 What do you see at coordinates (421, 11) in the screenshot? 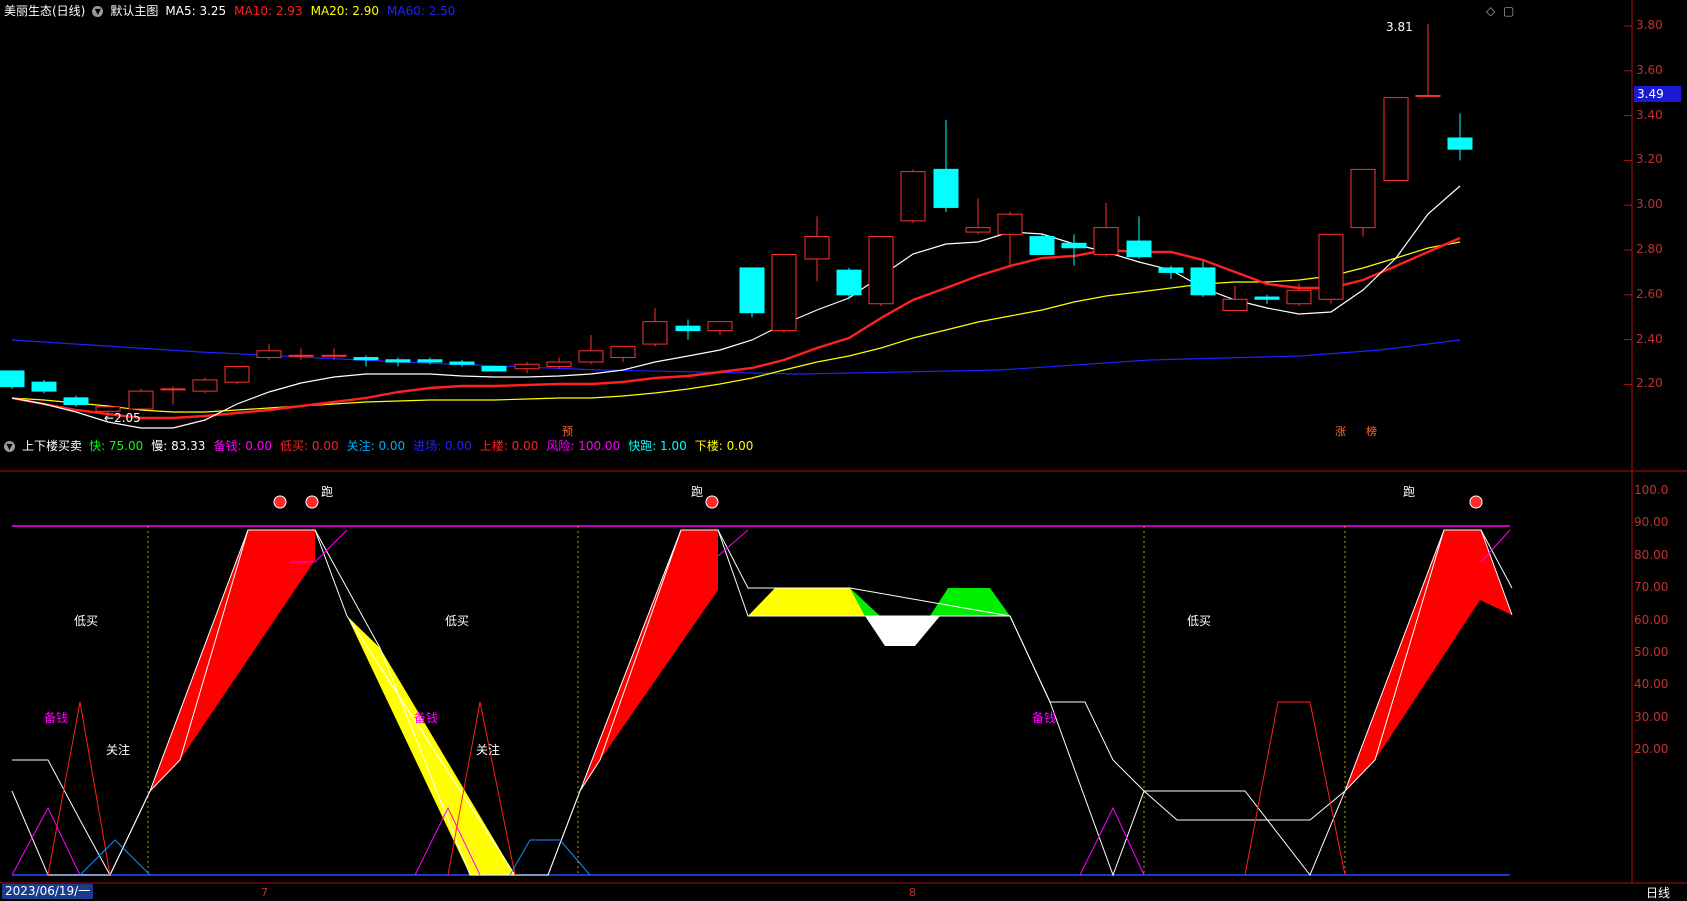
I see `ma-indicator-3: MA60: 2.50` at bounding box center [421, 11].